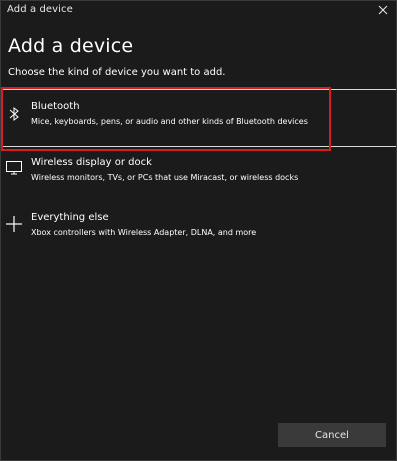 The width and height of the screenshot is (397, 461). I want to click on monitor-icon, so click(14, 168).